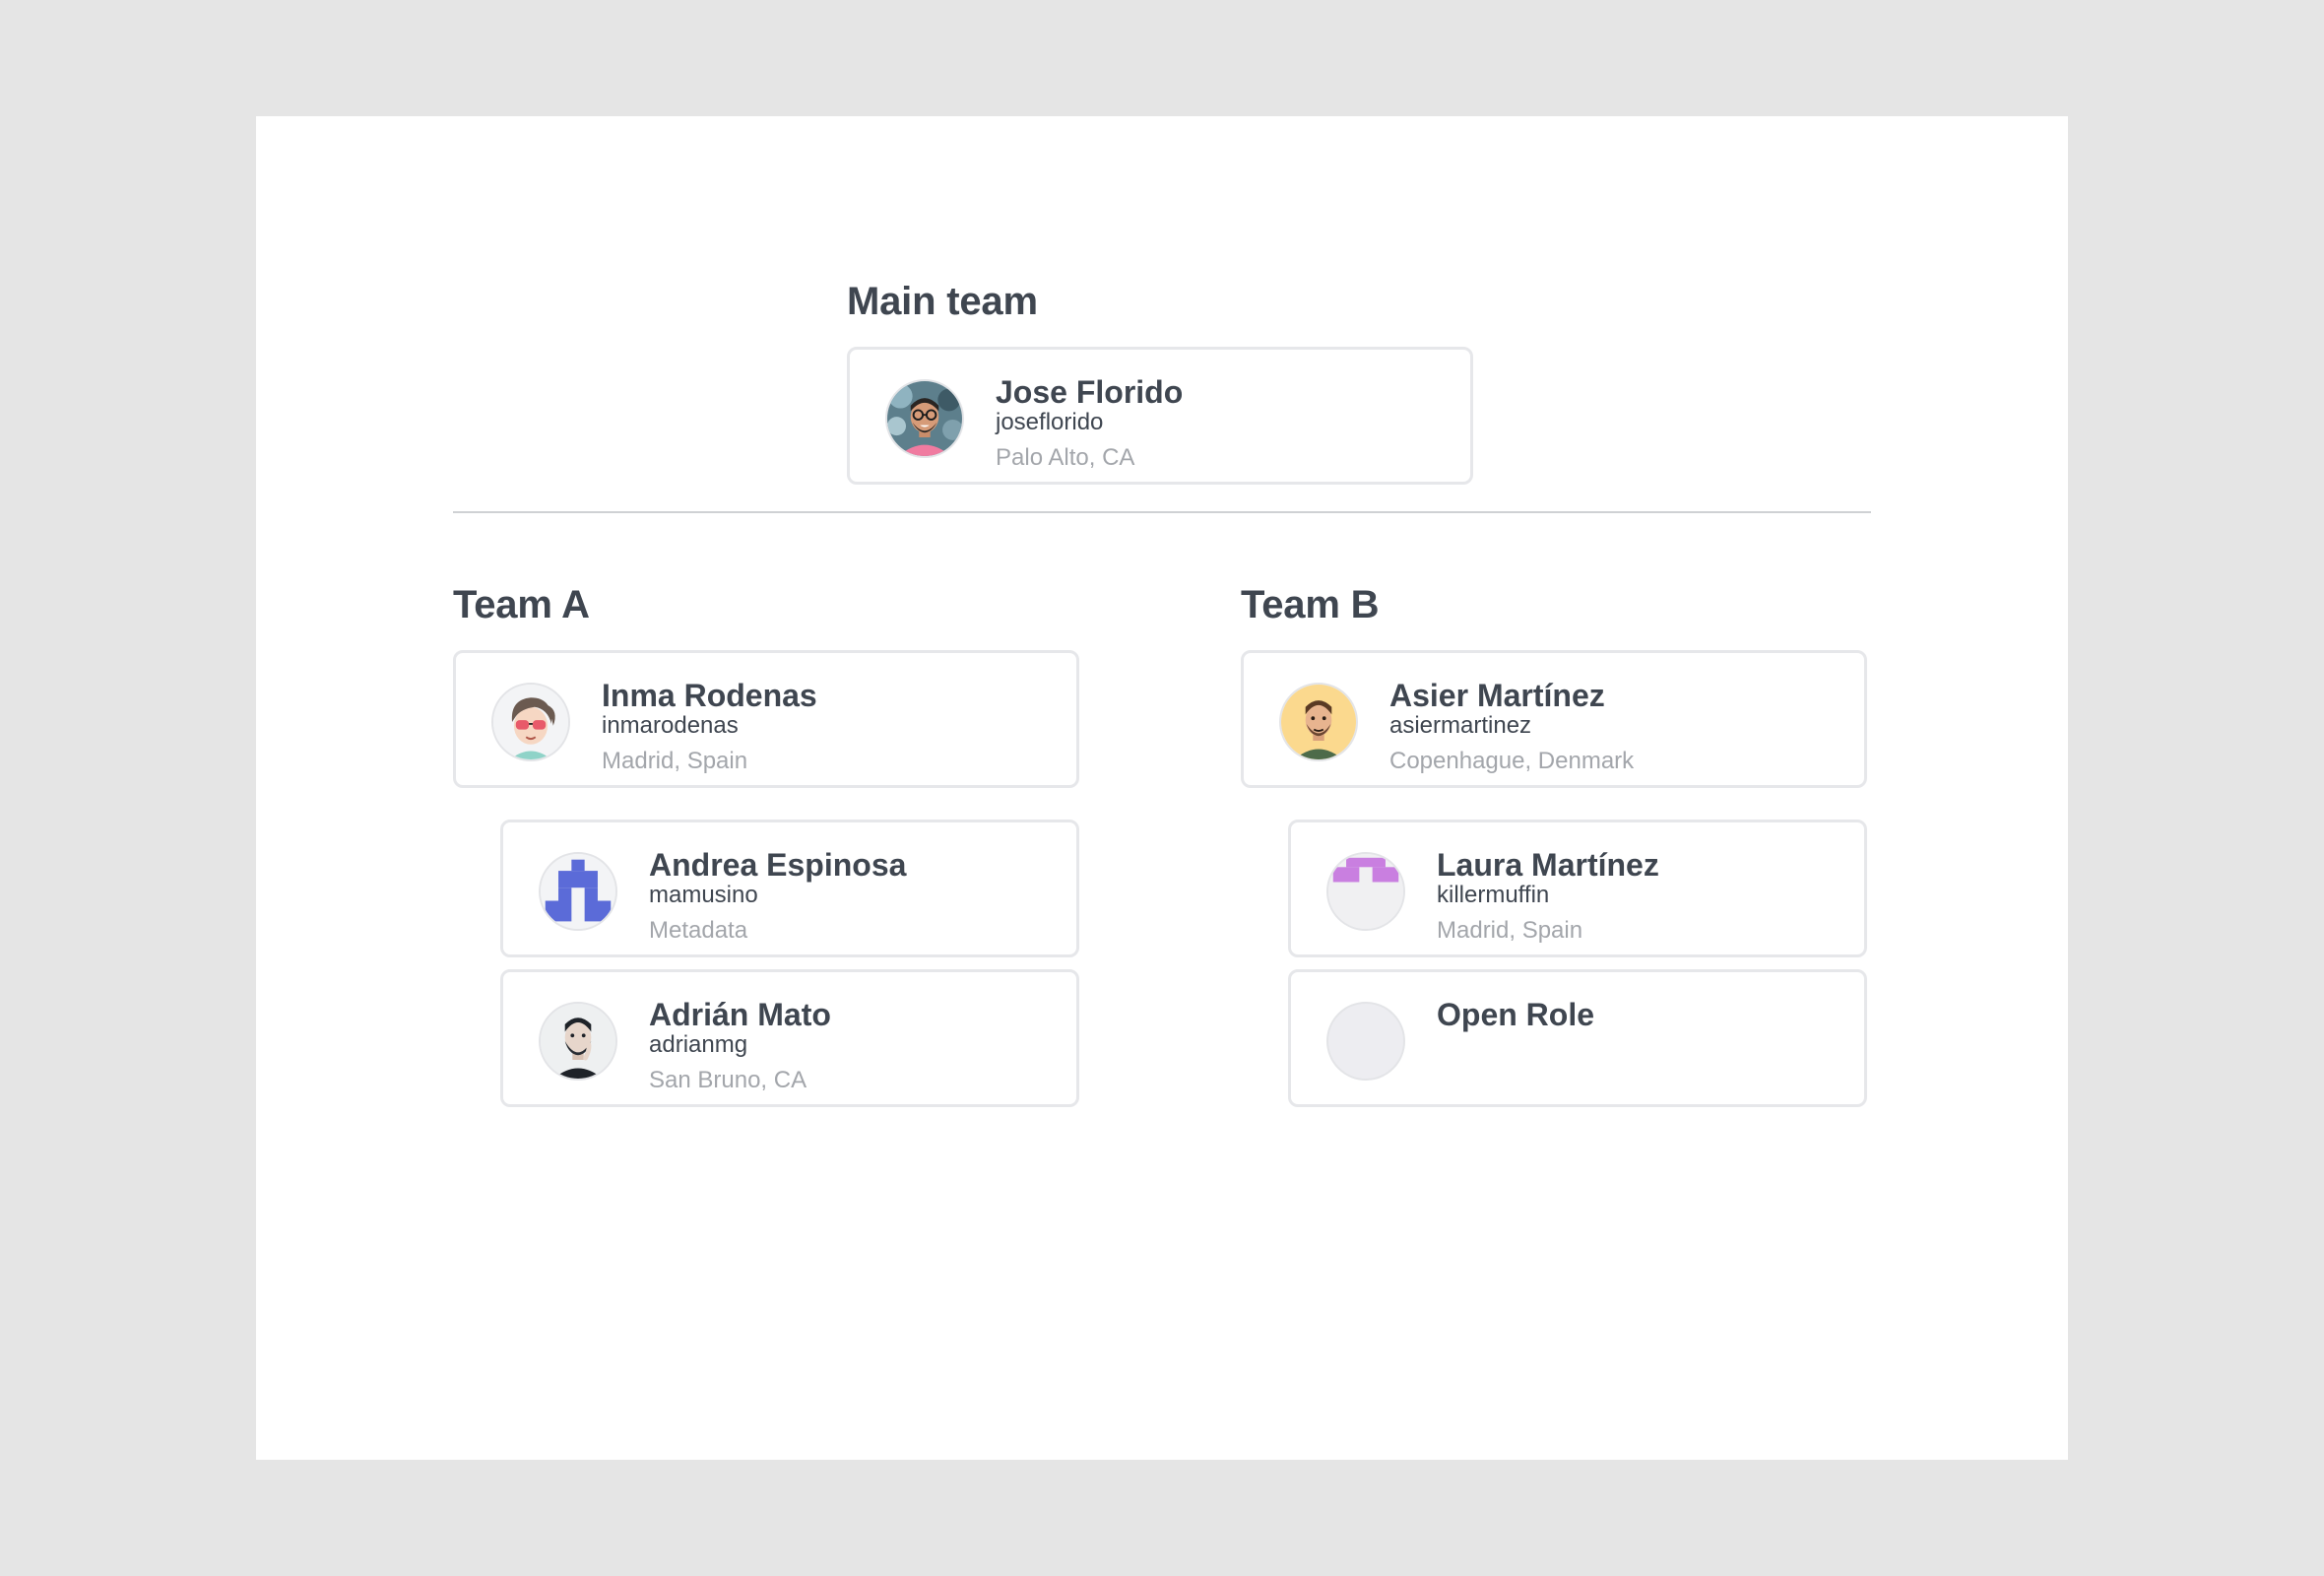 Image resolution: width=2324 pixels, height=1576 pixels. I want to click on member-username: mamusino, so click(704, 895).